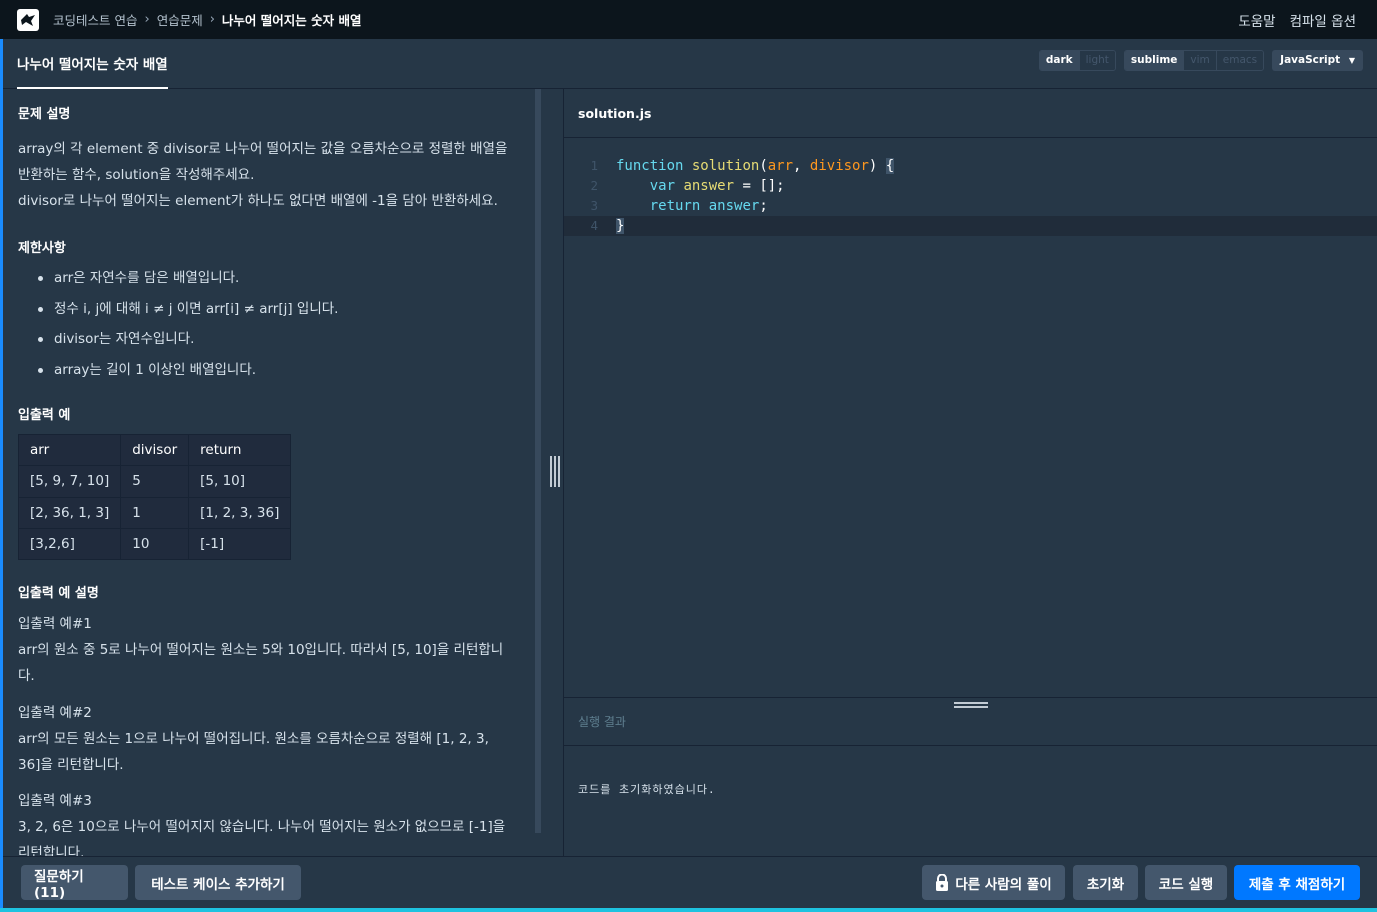 The height and width of the screenshot is (912, 1377). What do you see at coordinates (51, 850) in the screenshot?
I see `example-text: 리턴합니다.` at bounding box center [51, 850].